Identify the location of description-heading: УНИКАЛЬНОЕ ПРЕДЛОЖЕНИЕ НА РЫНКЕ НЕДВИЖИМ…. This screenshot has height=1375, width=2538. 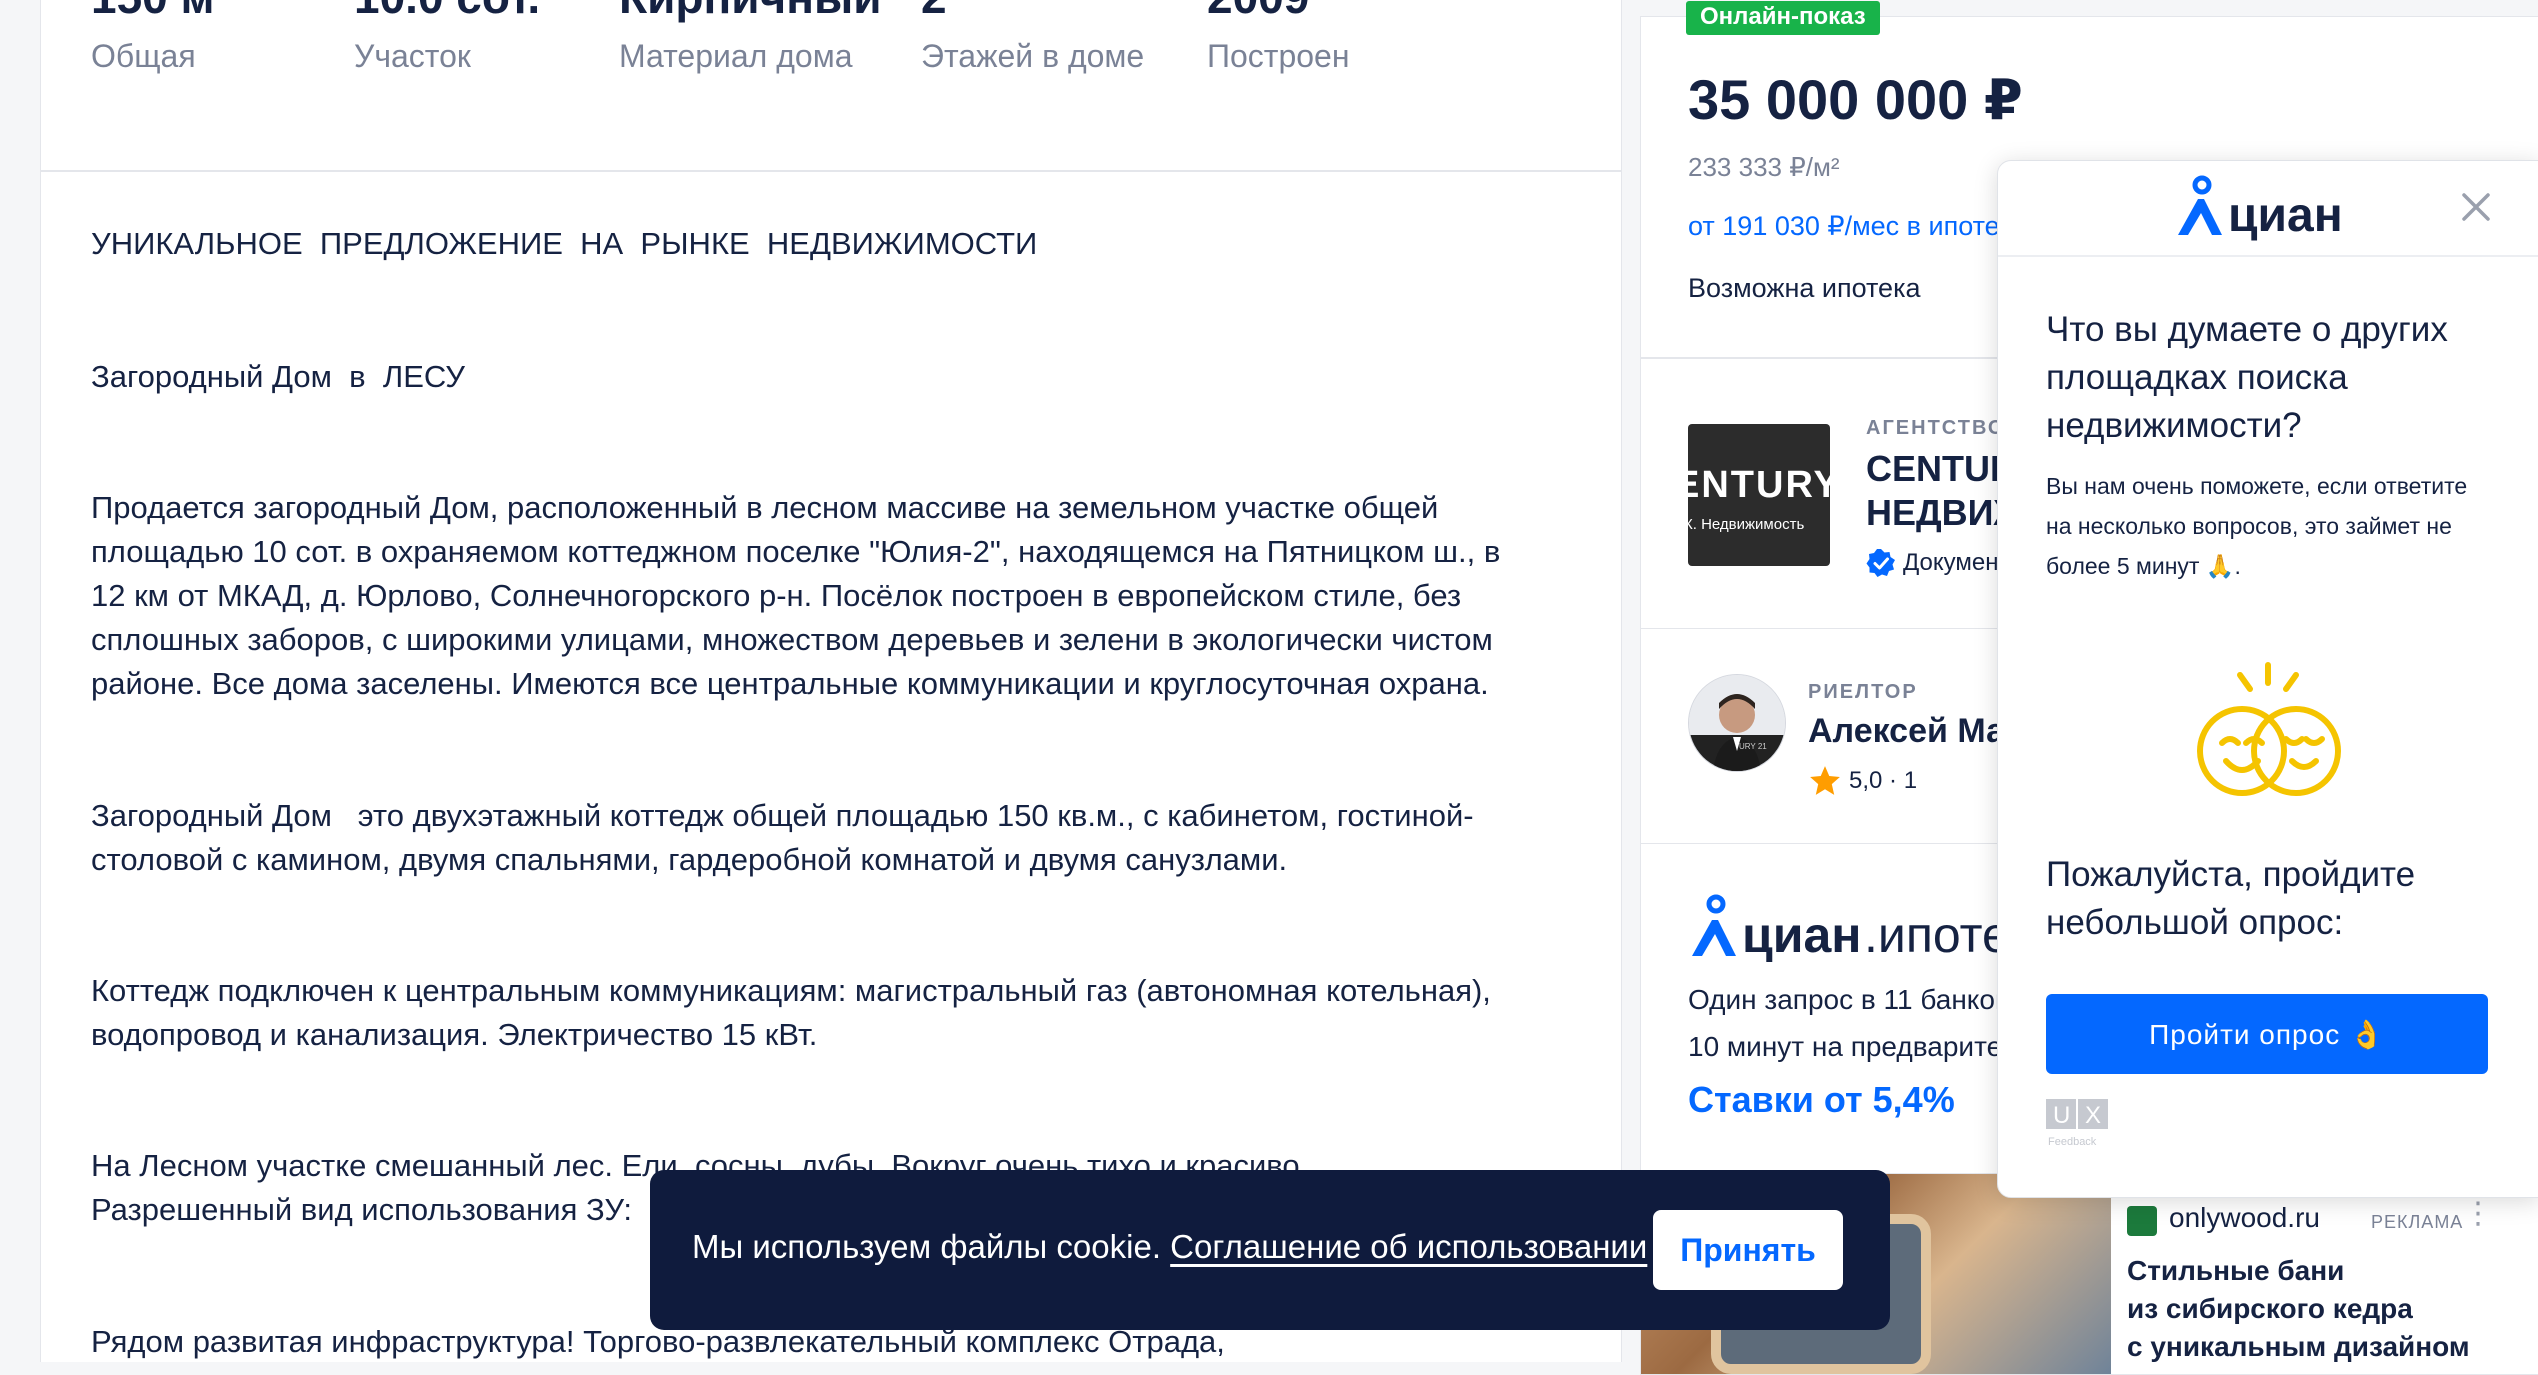
(564, 243).